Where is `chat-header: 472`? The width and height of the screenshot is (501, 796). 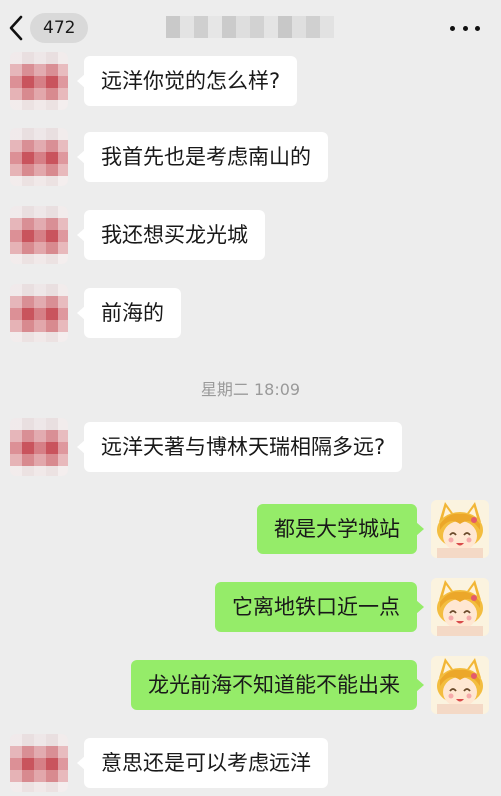 chat-header: 472 is located at coordinates (250, 28).